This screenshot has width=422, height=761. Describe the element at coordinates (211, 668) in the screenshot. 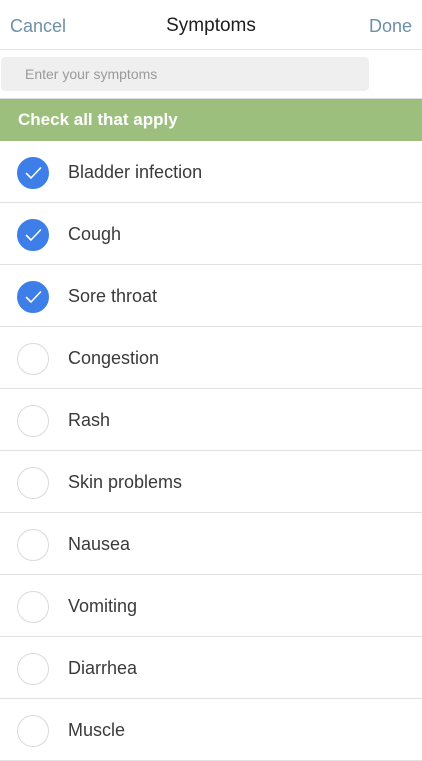

I see `symptom-row: Diarrhea` at that location.